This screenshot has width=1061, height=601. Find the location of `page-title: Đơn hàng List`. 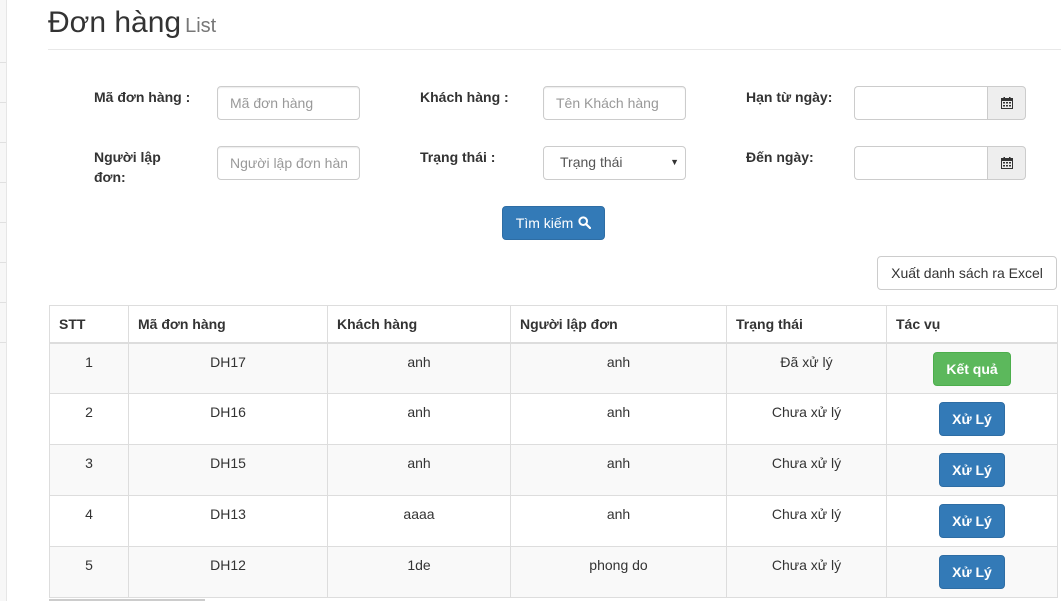

page-title: Đơn hàng List is located at coordinates (132, 23).